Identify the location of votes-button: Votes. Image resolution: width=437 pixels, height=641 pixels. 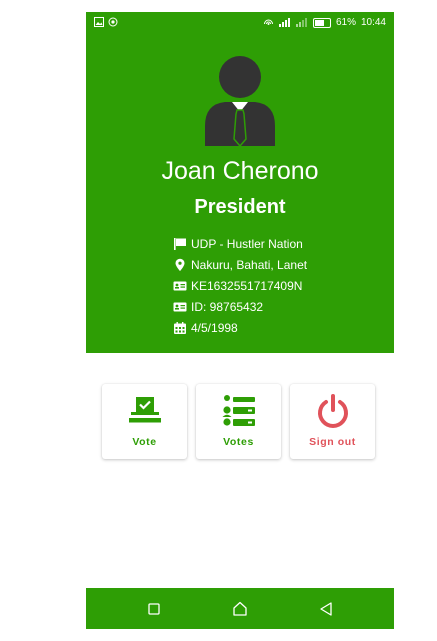
(238, 421).